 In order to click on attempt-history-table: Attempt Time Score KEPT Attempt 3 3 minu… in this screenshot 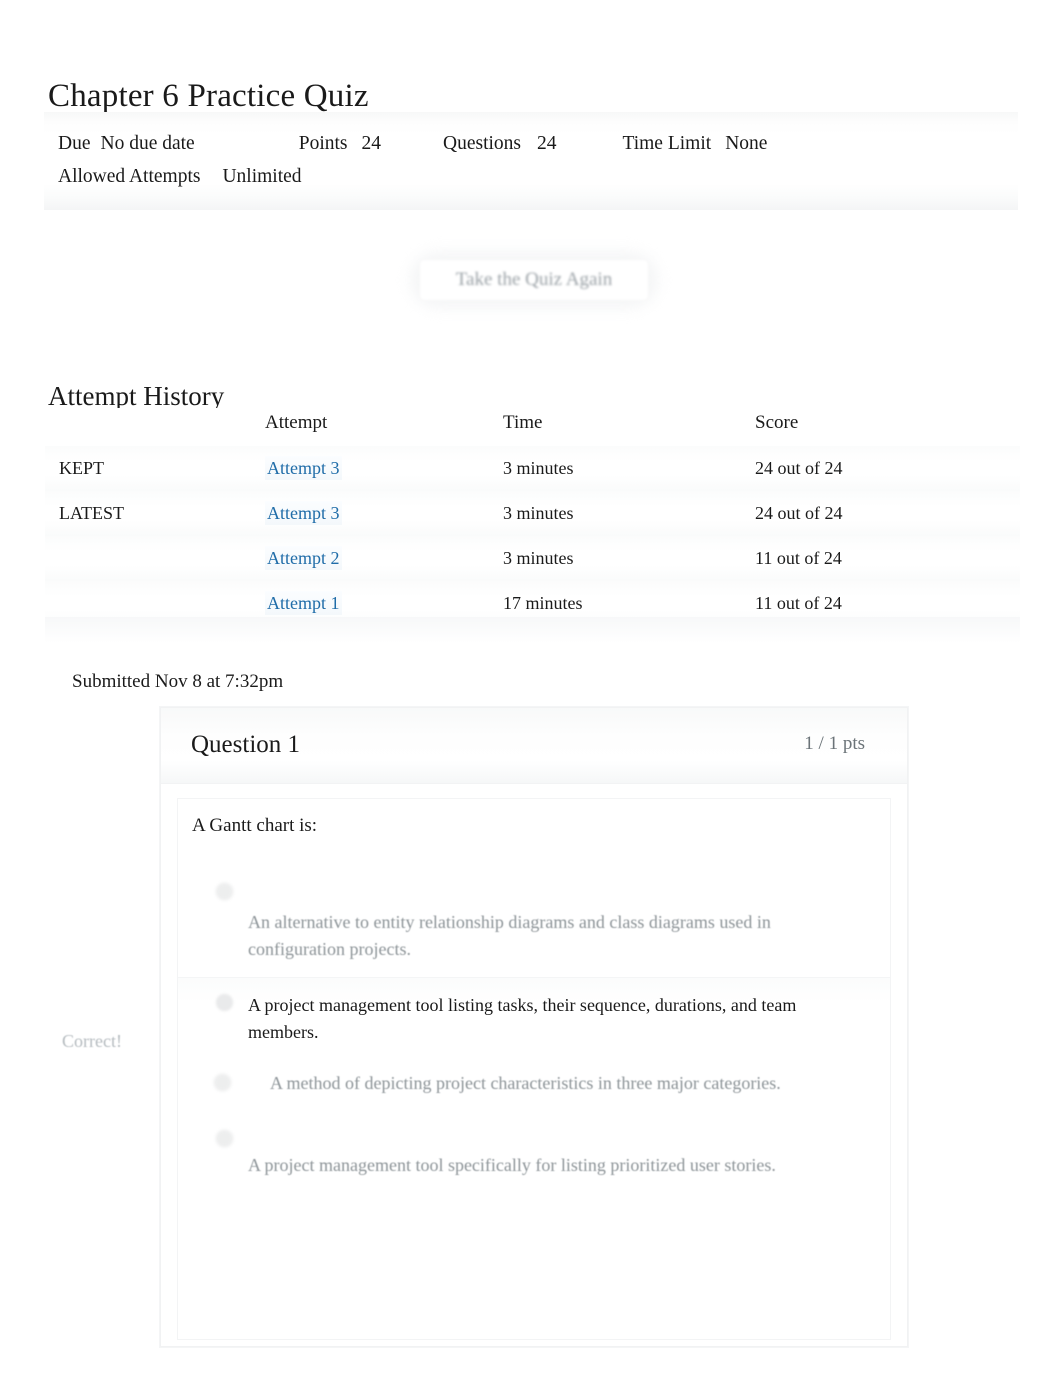, I will do `click(532, 517)`.